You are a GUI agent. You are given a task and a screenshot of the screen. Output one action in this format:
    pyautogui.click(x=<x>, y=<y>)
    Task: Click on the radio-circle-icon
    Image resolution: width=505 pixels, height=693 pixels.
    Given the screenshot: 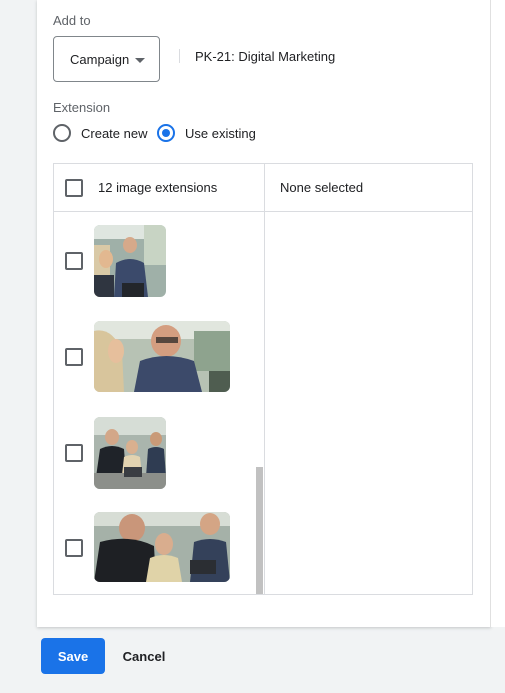 What is the action you would take?
    pyautogui.click(x=62, y=133)
    